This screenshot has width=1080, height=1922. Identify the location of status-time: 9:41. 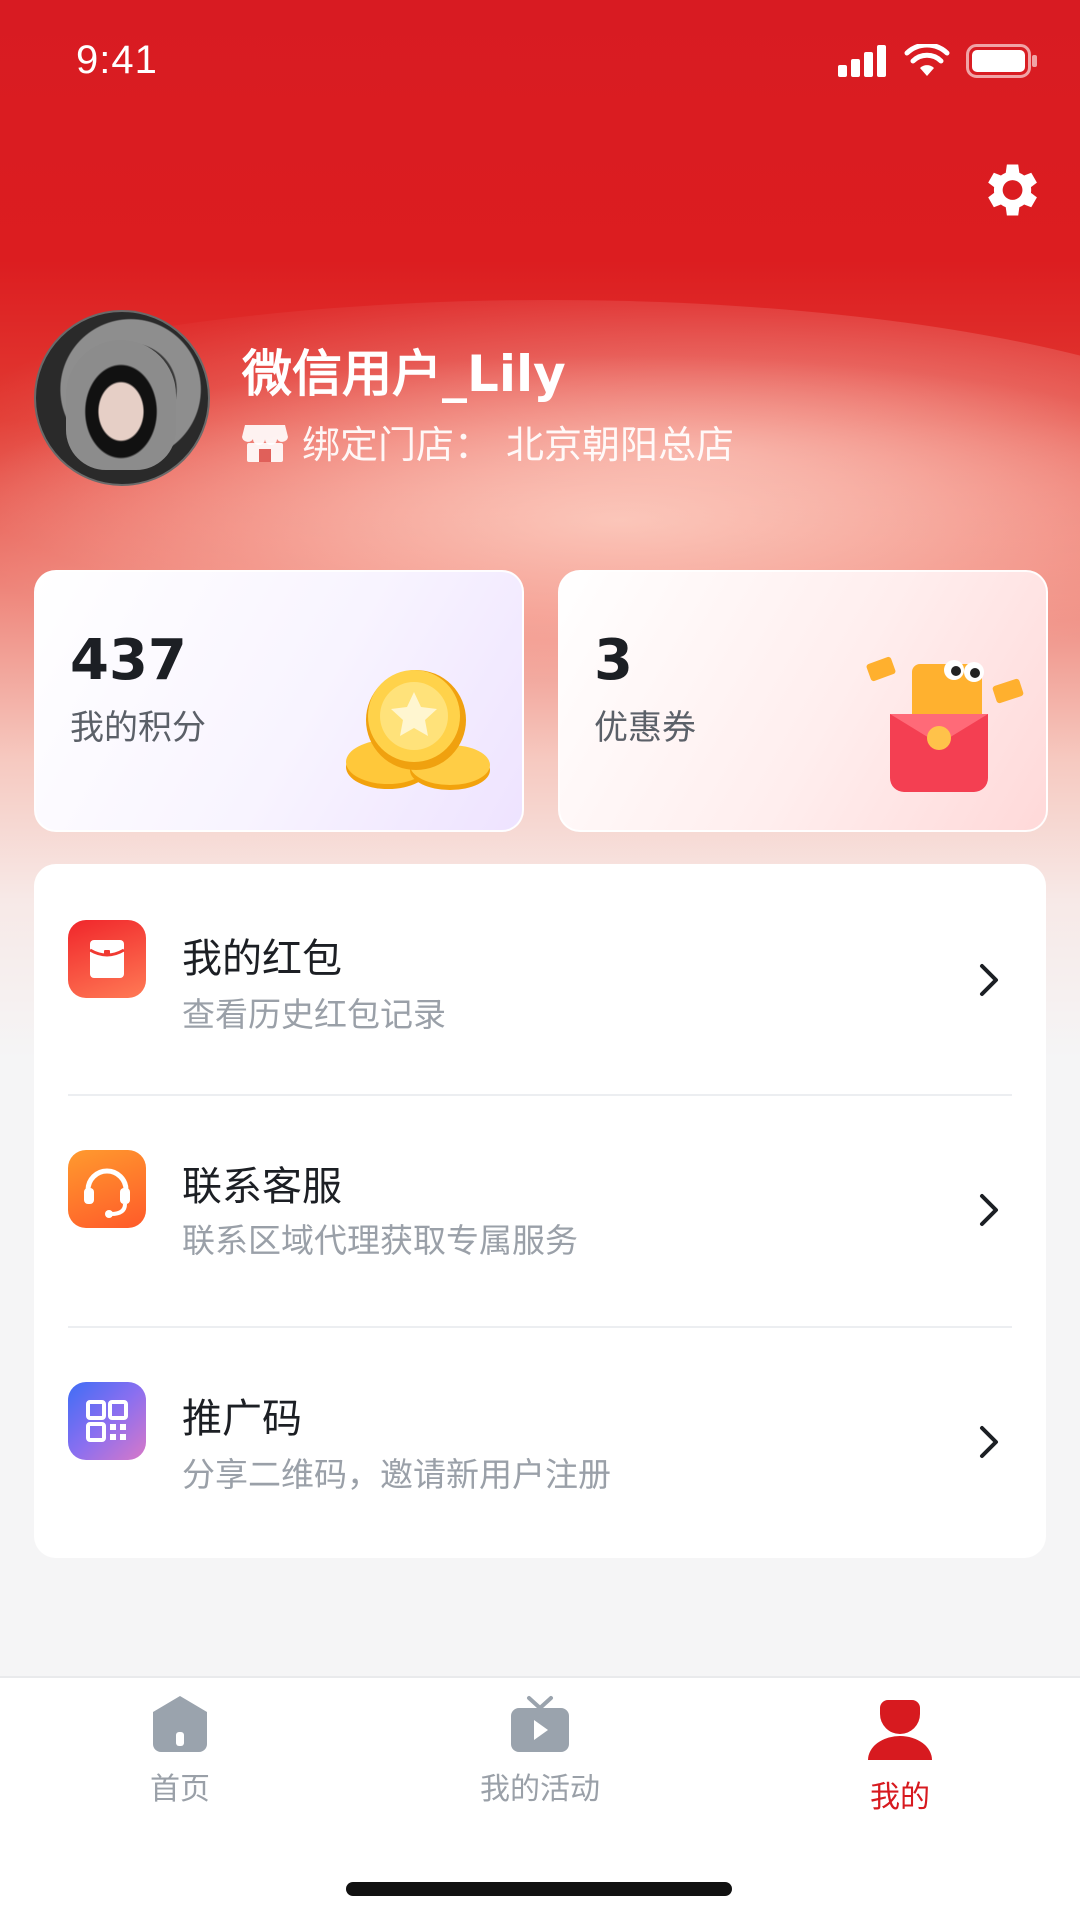
(117, 60).